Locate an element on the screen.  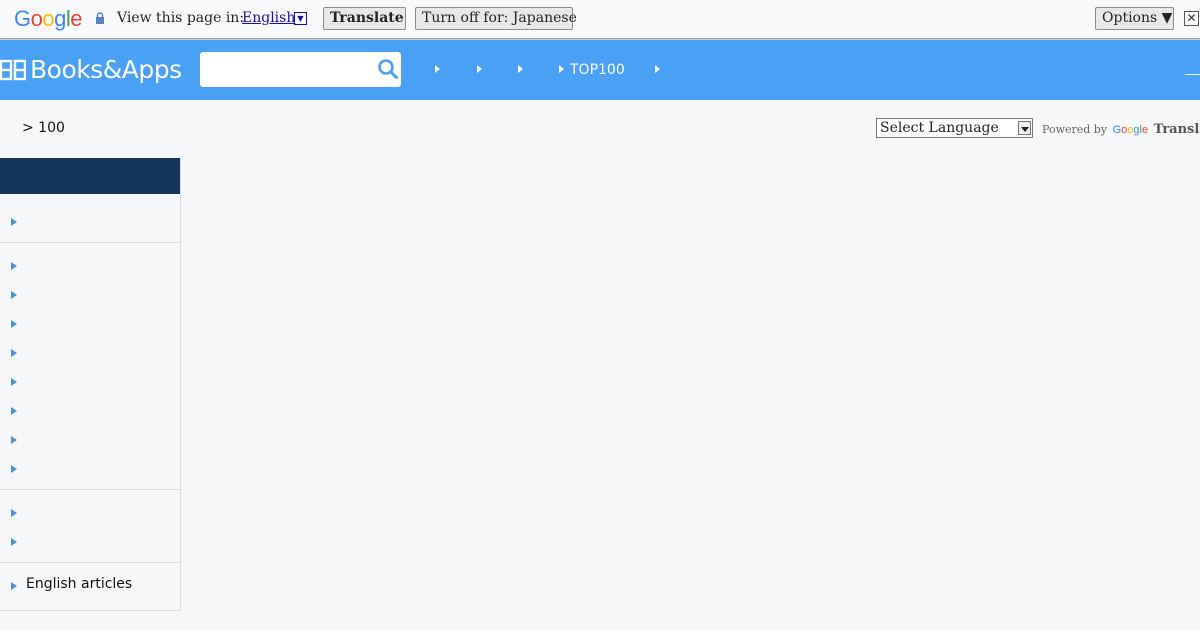
select-language-dropdown: Select Language is located at coordinates (954, 128).